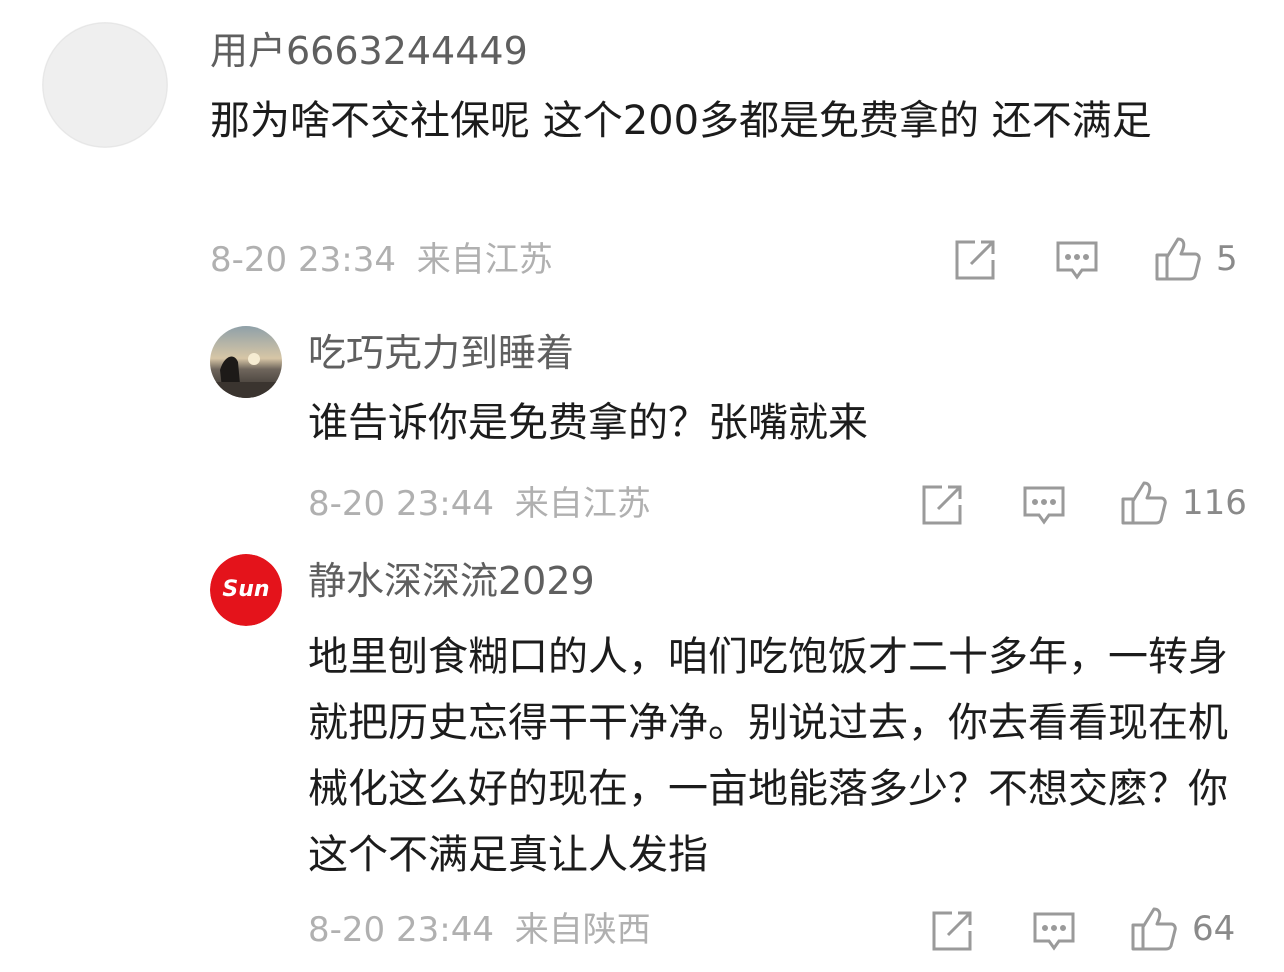  What do you see at coordinates (303, 260) in the screenshot?
I see `timestamp: 8-20 23:34` at bounding box center [303, 260].